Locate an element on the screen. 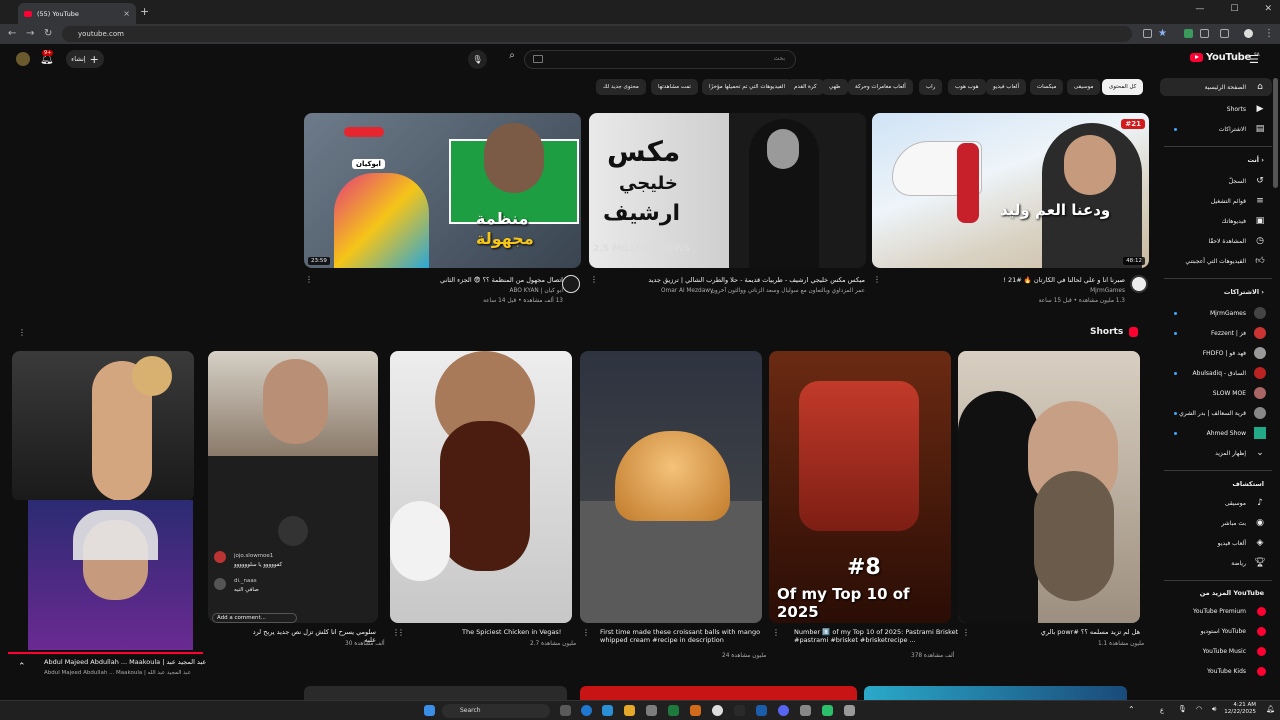  sidebar-item-sports: رياضة 🏆︎ is located at coordinates (1216, 563).